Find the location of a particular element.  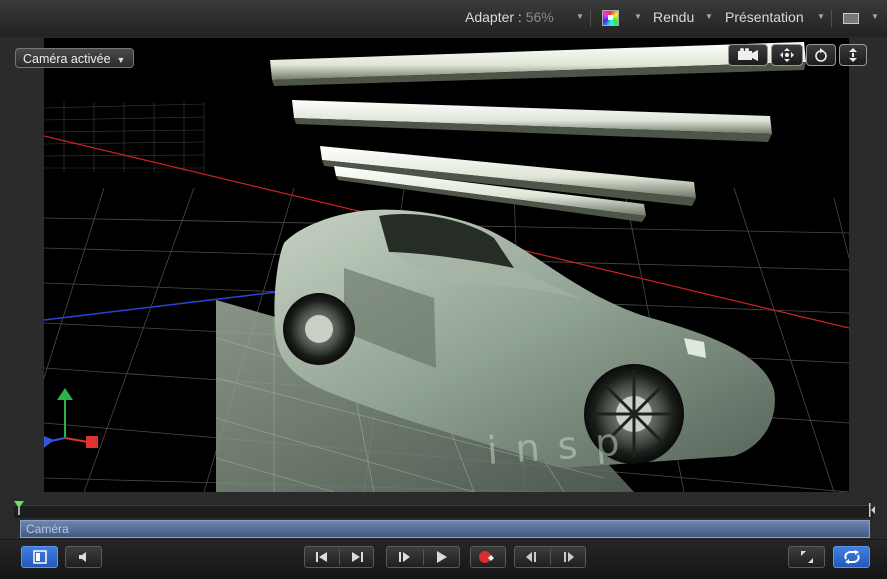

go-to-start-button is located at coordinates (321, 557).